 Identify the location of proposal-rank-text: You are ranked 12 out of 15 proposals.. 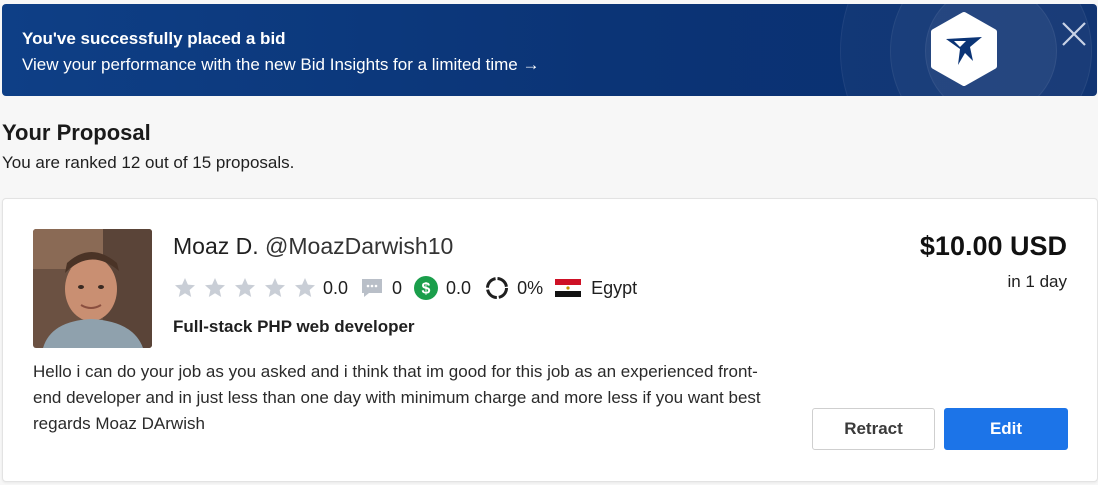
(148, 162).